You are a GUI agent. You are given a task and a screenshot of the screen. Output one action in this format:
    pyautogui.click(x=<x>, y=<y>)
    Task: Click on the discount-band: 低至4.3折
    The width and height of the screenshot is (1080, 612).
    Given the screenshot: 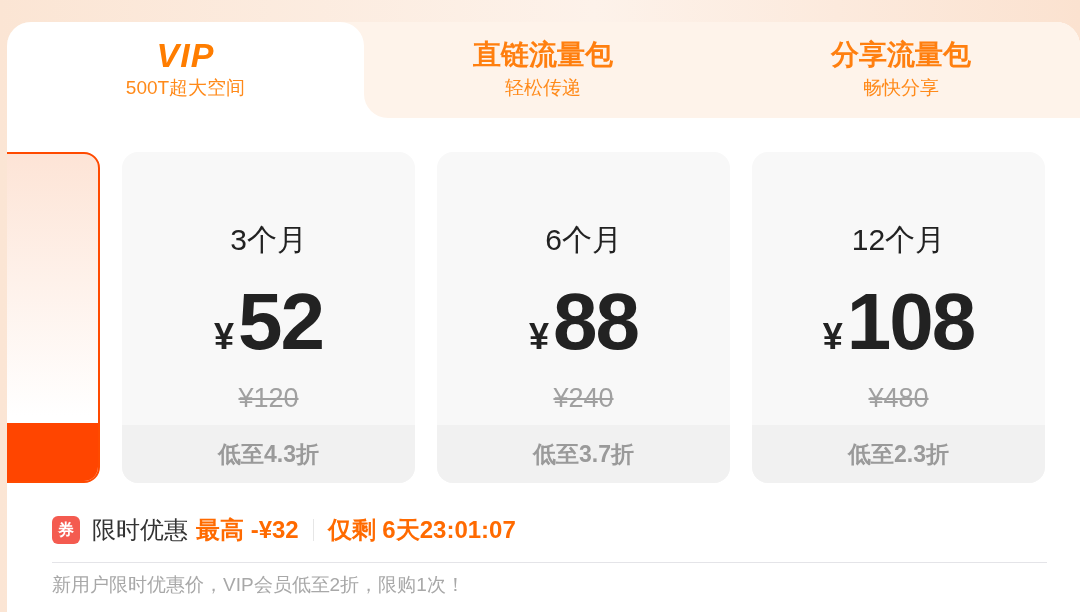 What is the action you would take?
    pyautogui.click(x=268, y=454)
    